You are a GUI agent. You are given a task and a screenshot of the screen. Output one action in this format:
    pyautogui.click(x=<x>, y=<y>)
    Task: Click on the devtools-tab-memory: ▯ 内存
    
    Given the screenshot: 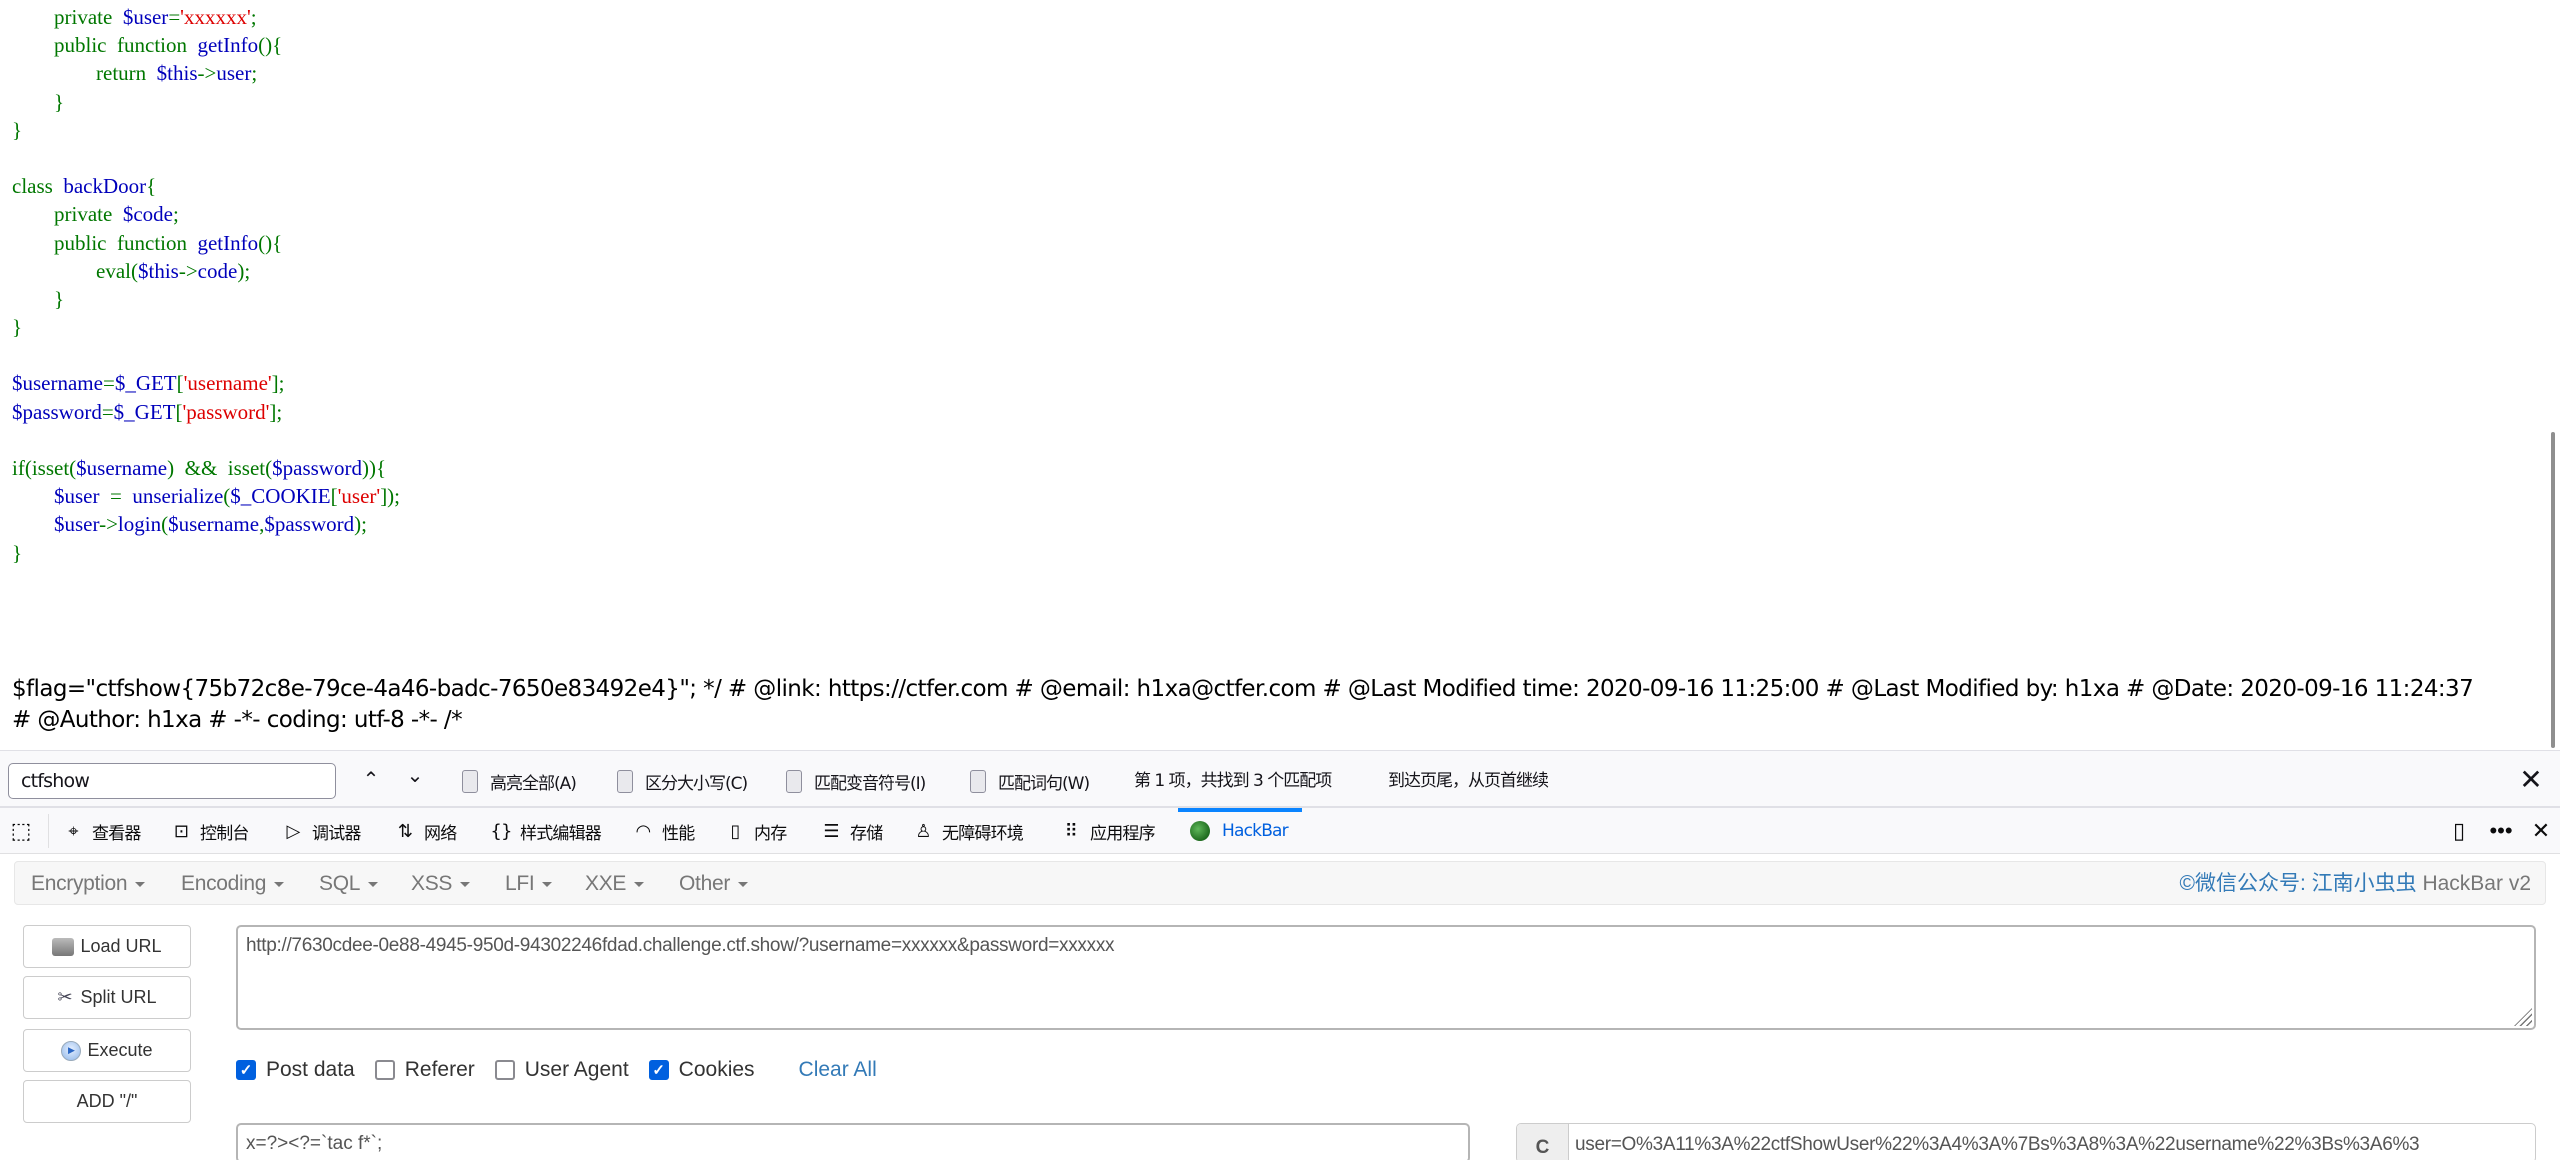 What is the action you would take?
    pyautogui.click(x=755, y=831)
    